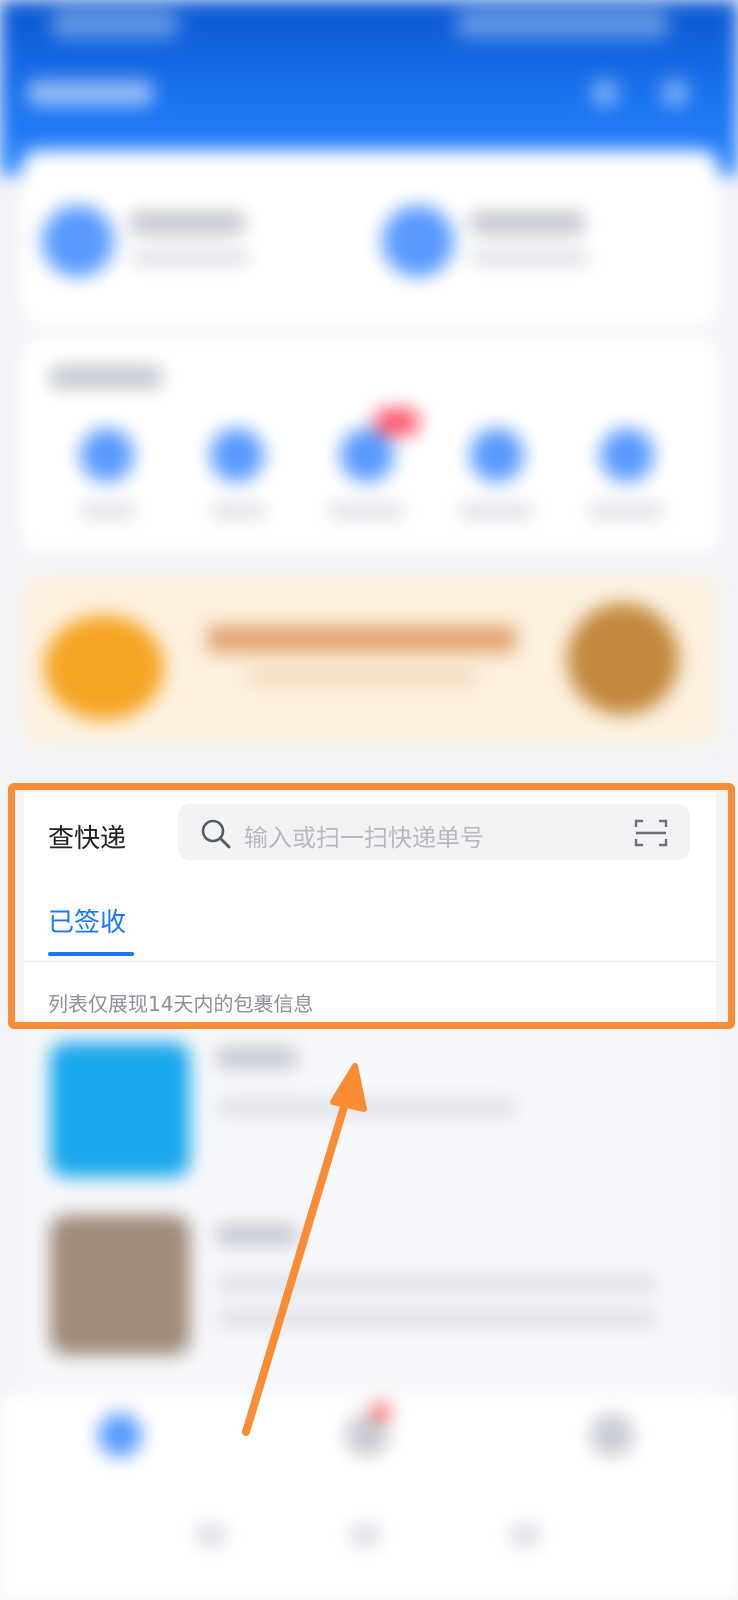 The height and width of the screenshot is (1600, 738). Describe the element at coordinates (381, 1412) in the screenshot. I see `tab-messages-badge` at that location.